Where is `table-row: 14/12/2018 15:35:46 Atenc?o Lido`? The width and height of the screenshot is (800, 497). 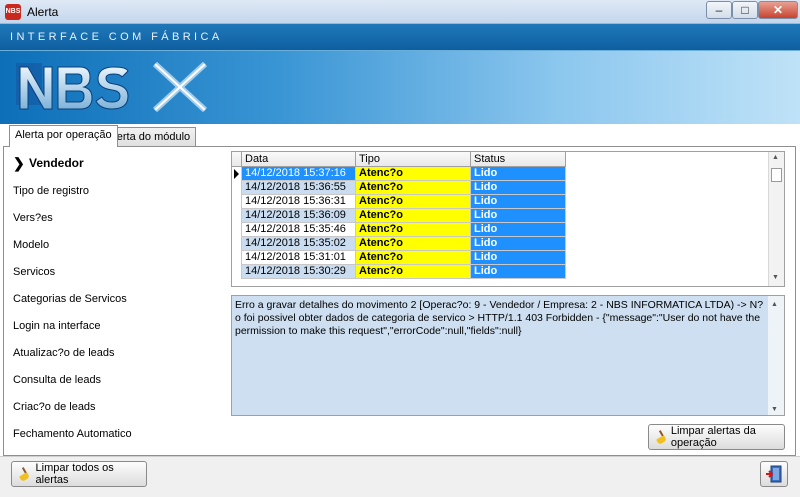 table-row: 14/12/2018 15:35:46 Atenc?o Lido is located at coordinates (399, 230).